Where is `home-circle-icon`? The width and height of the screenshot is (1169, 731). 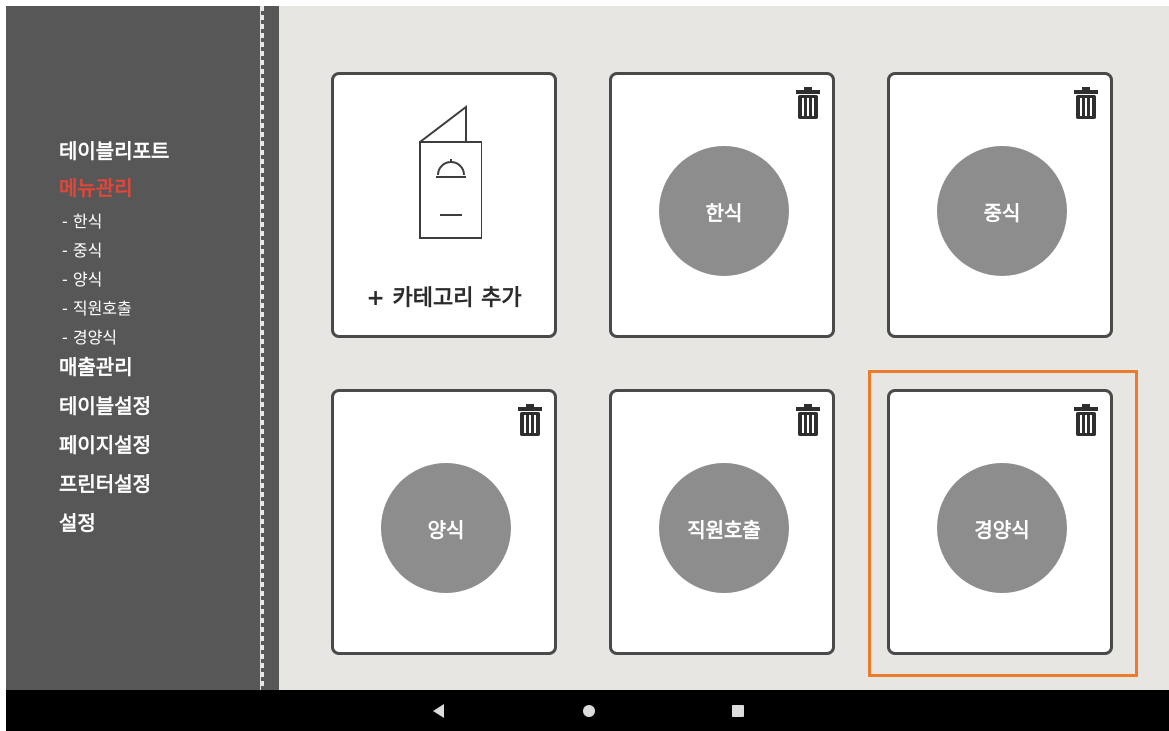
home-circle-icon is located at coordinates (589, 711).